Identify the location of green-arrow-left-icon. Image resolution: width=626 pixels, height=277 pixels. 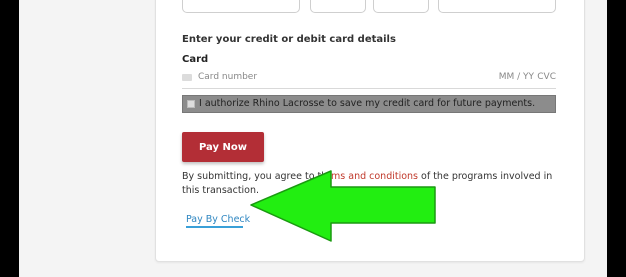
(343, 206).